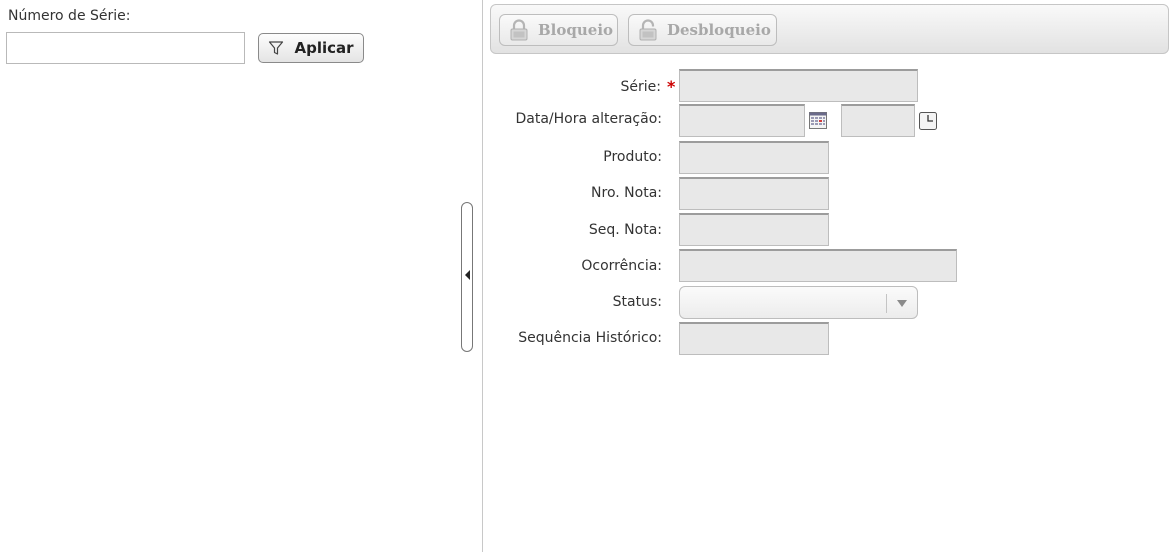 This screenshot has height=552, width=1173. I want to click on apply-filter-button: Aplicar, so click(311, 48).